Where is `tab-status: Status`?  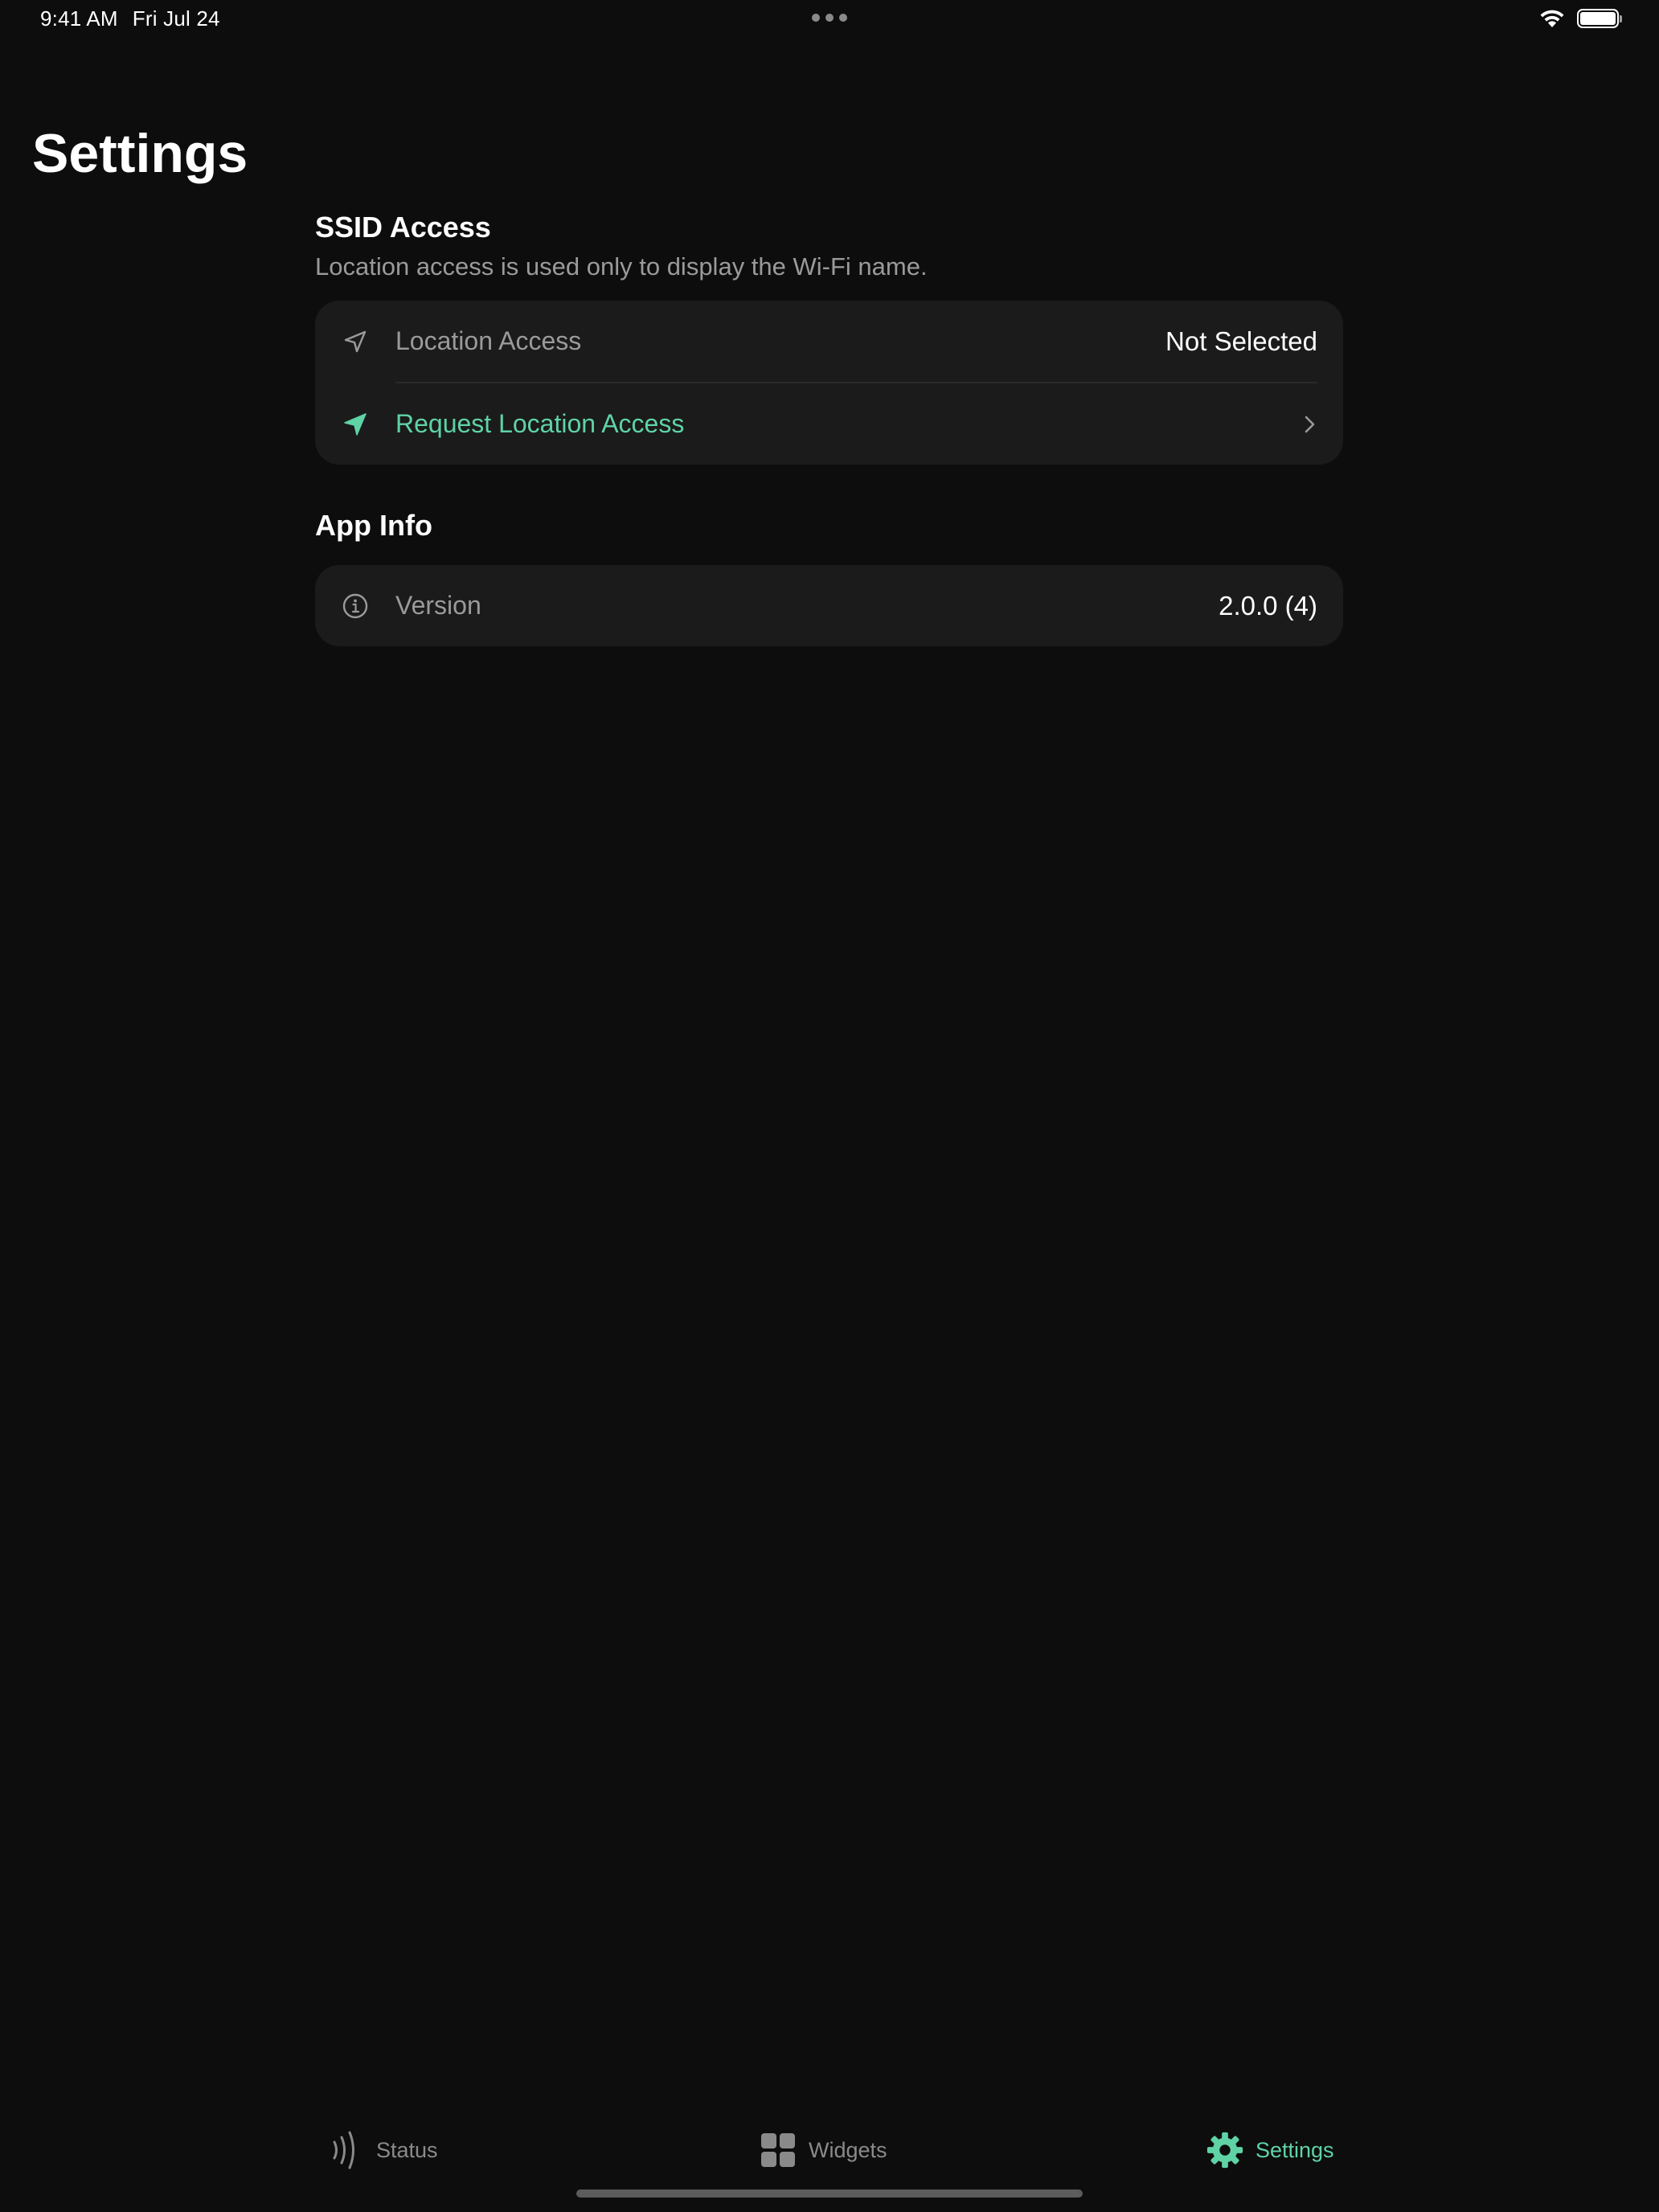
tab-status: Status is located at coordinates (382, 2150).